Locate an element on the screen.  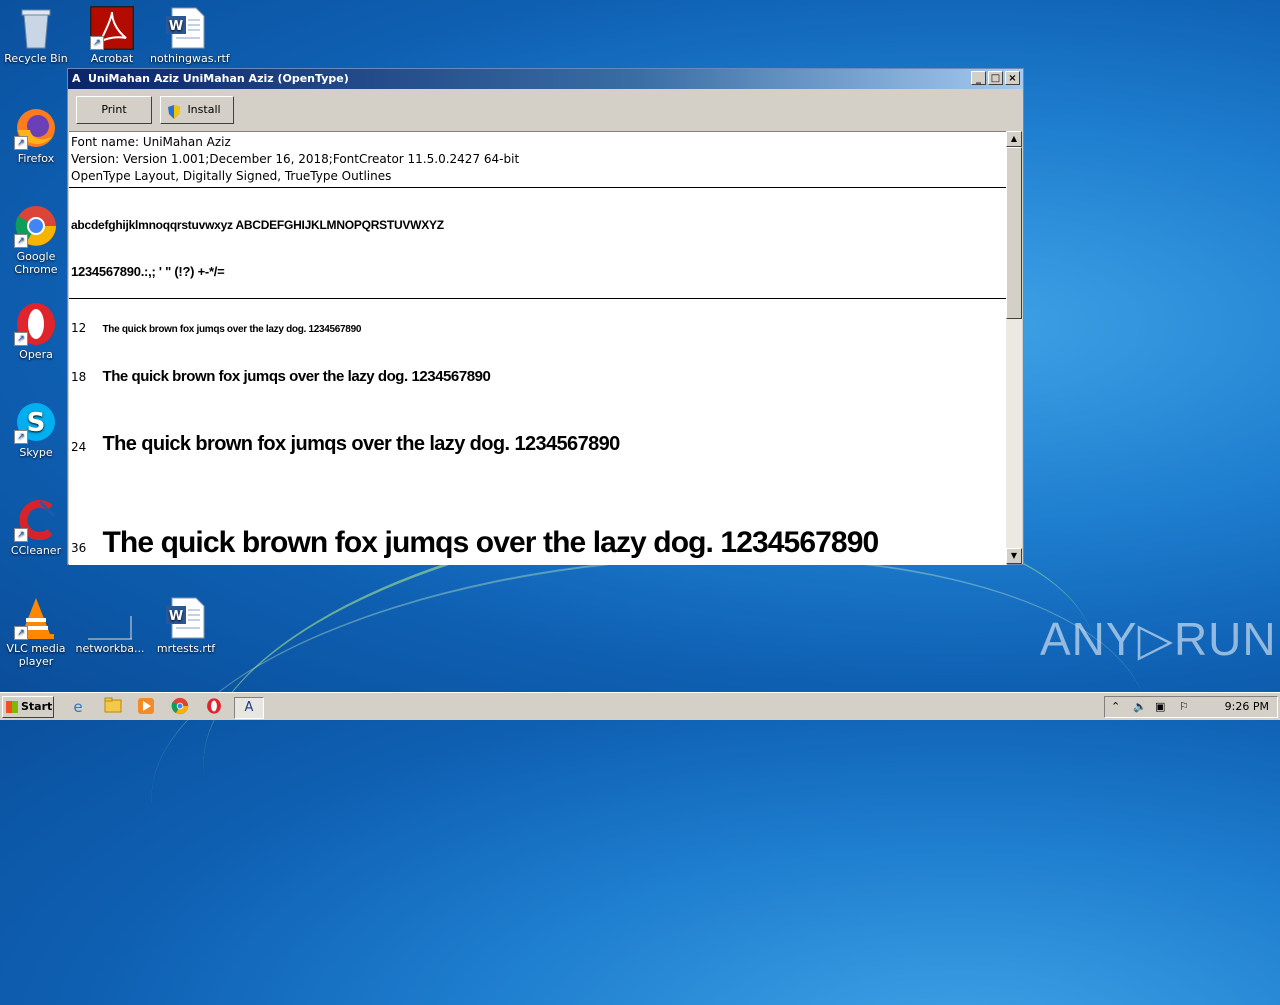
recycle-bin-icon is located at coordinates (36, 28).